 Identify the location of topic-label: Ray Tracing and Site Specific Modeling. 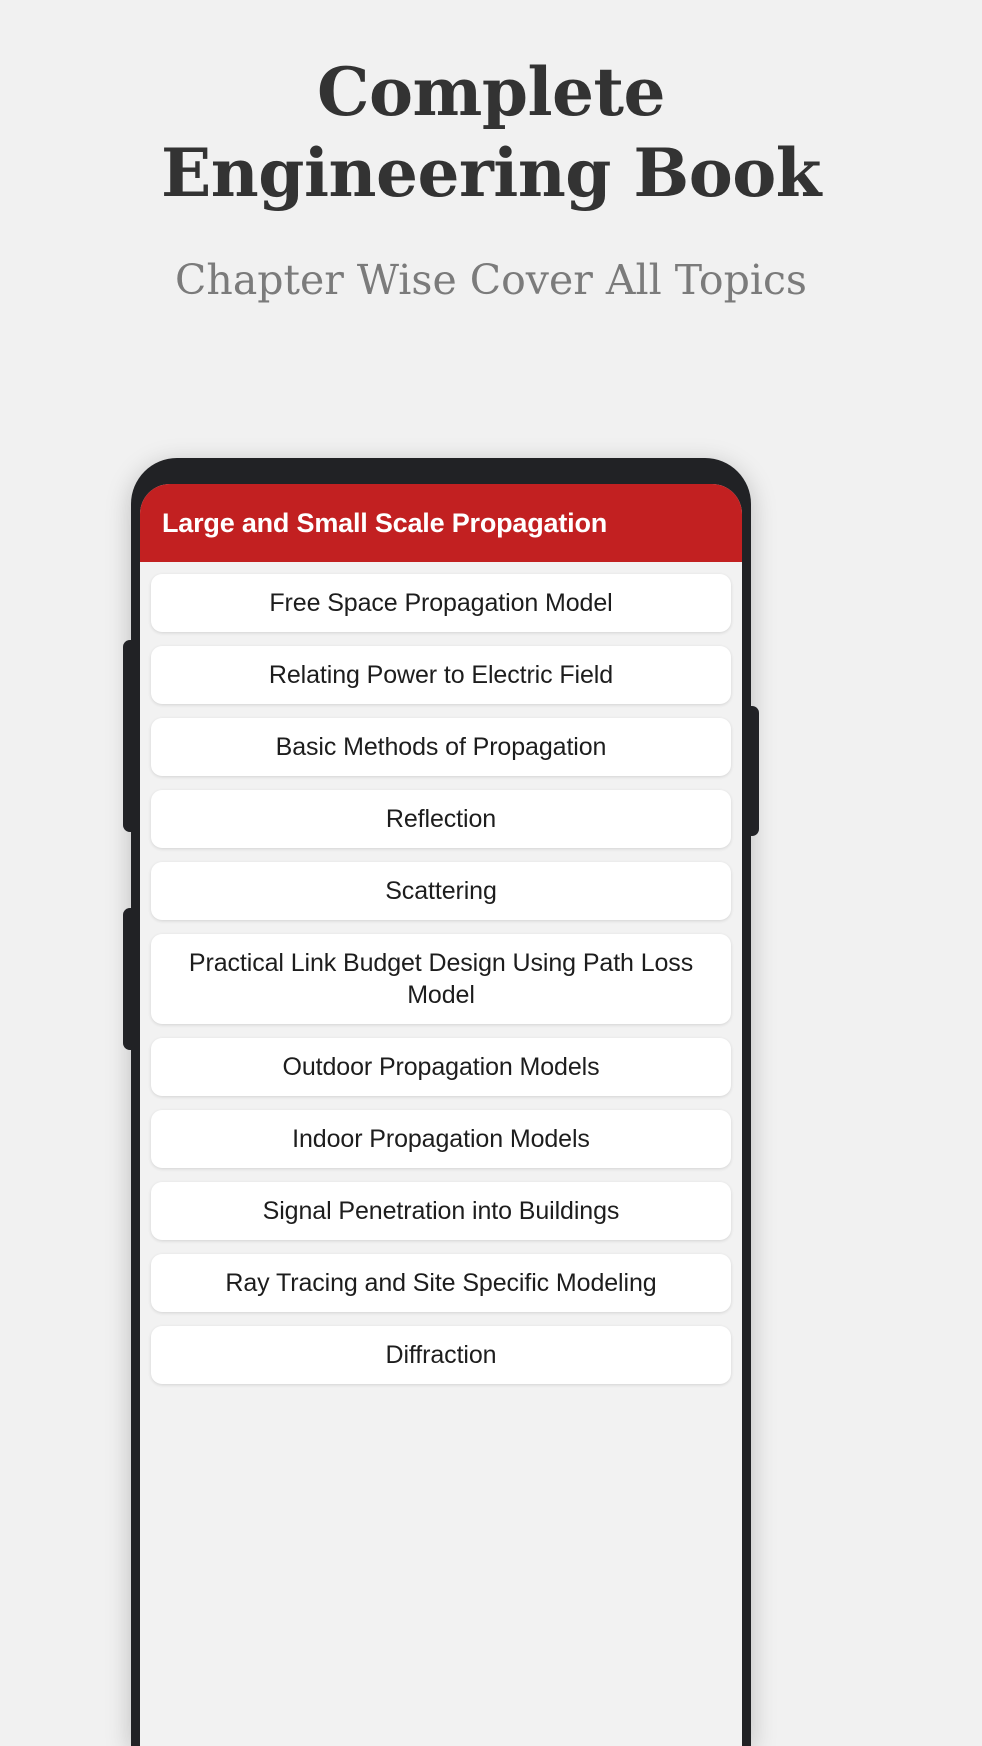
(441, 1283).